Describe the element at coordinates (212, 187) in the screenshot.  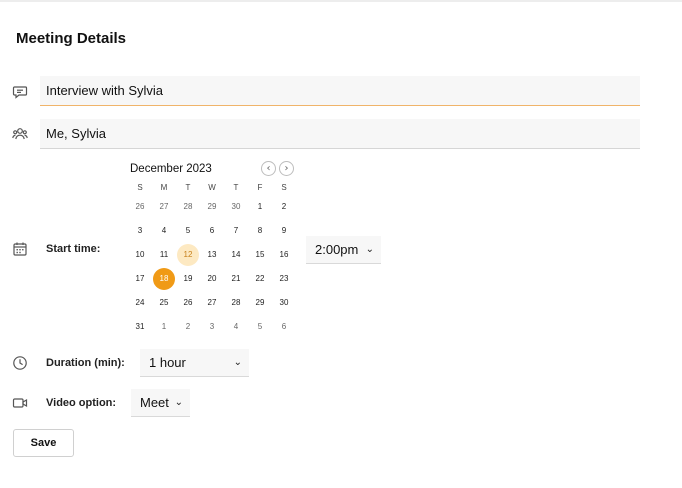
I see `weekday-header: W` at that location.